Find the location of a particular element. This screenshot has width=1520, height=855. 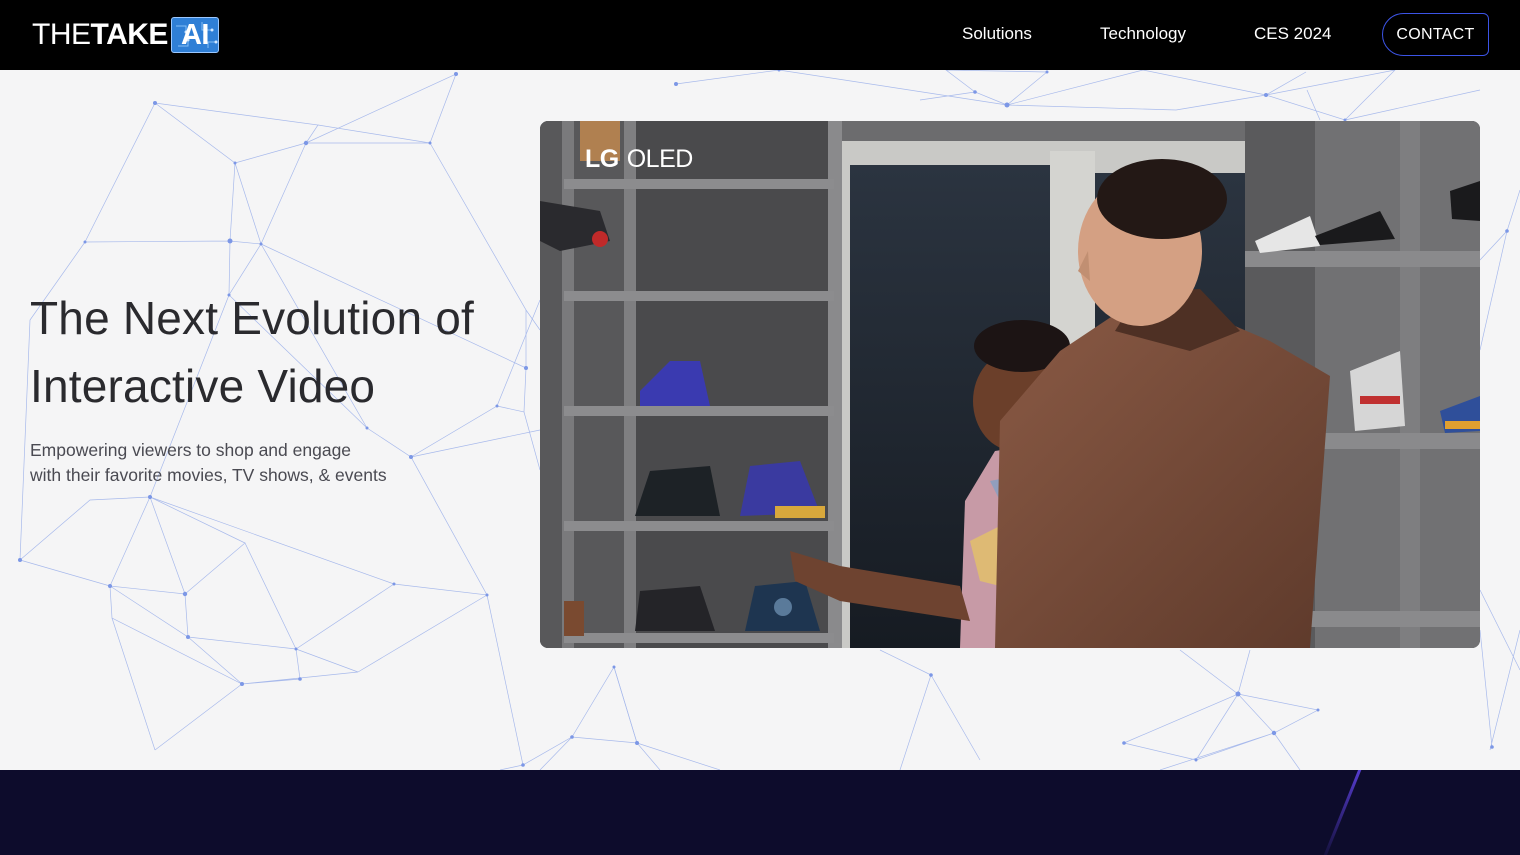

contact-button: CONTACT is located at coordinates (1435, 34).